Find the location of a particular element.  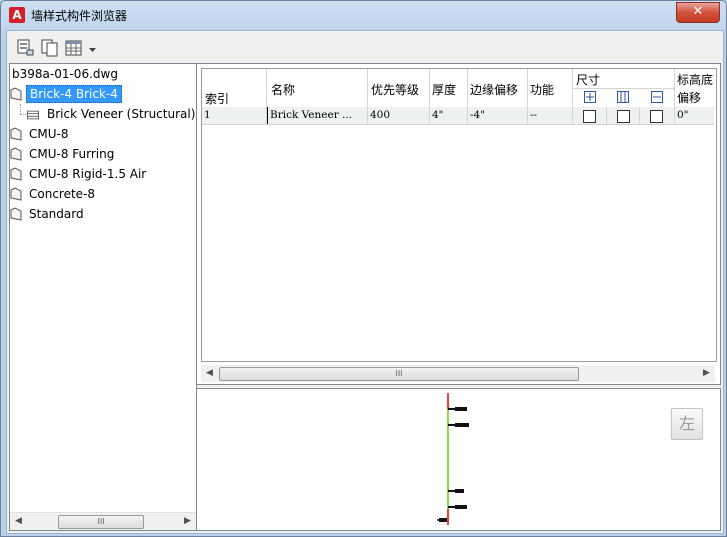

col-header-name: 名称 is located at coordinates (317, 88).